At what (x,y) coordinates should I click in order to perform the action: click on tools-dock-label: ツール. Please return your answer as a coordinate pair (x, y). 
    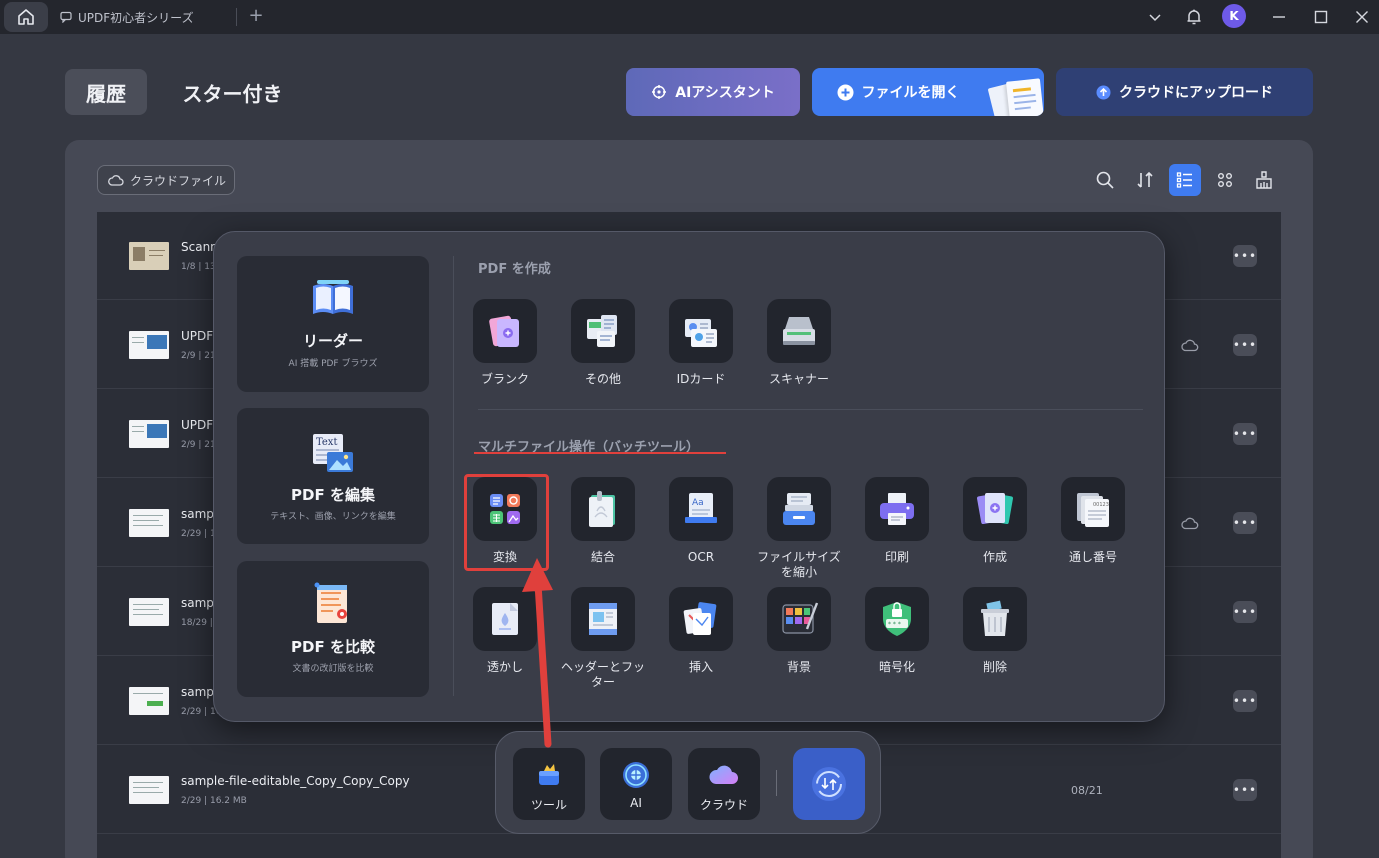
    Looking at the image, I should click on (548, 805).